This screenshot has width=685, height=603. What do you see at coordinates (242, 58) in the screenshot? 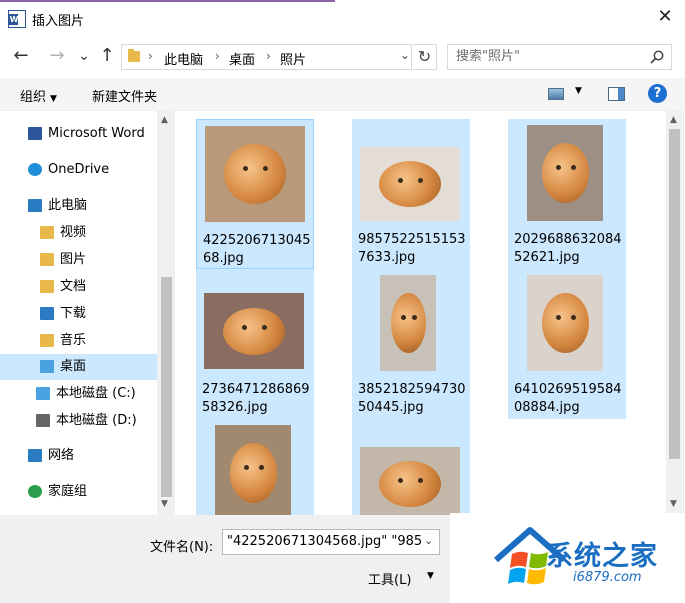
I see `breadcrumb-desktop: 桌面` at bounding box center [242, 58].